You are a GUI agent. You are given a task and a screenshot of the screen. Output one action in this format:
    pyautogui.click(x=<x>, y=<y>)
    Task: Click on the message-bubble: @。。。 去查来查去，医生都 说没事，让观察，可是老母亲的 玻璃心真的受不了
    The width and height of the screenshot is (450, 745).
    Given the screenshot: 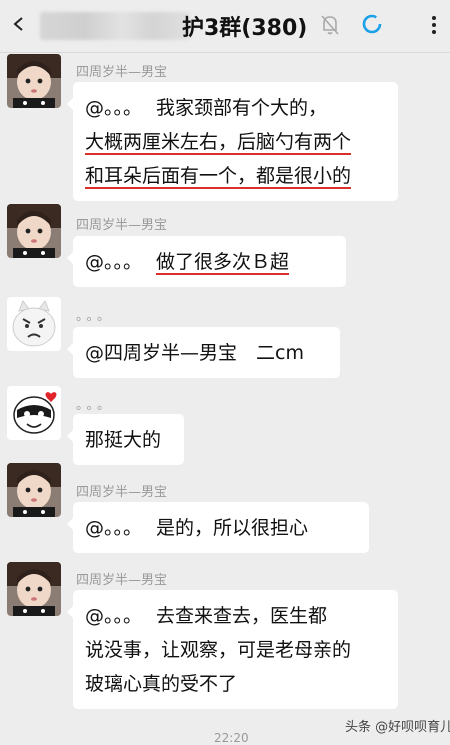 What is the action you would take?
    pyautogui.click(x=232, y=649)
    